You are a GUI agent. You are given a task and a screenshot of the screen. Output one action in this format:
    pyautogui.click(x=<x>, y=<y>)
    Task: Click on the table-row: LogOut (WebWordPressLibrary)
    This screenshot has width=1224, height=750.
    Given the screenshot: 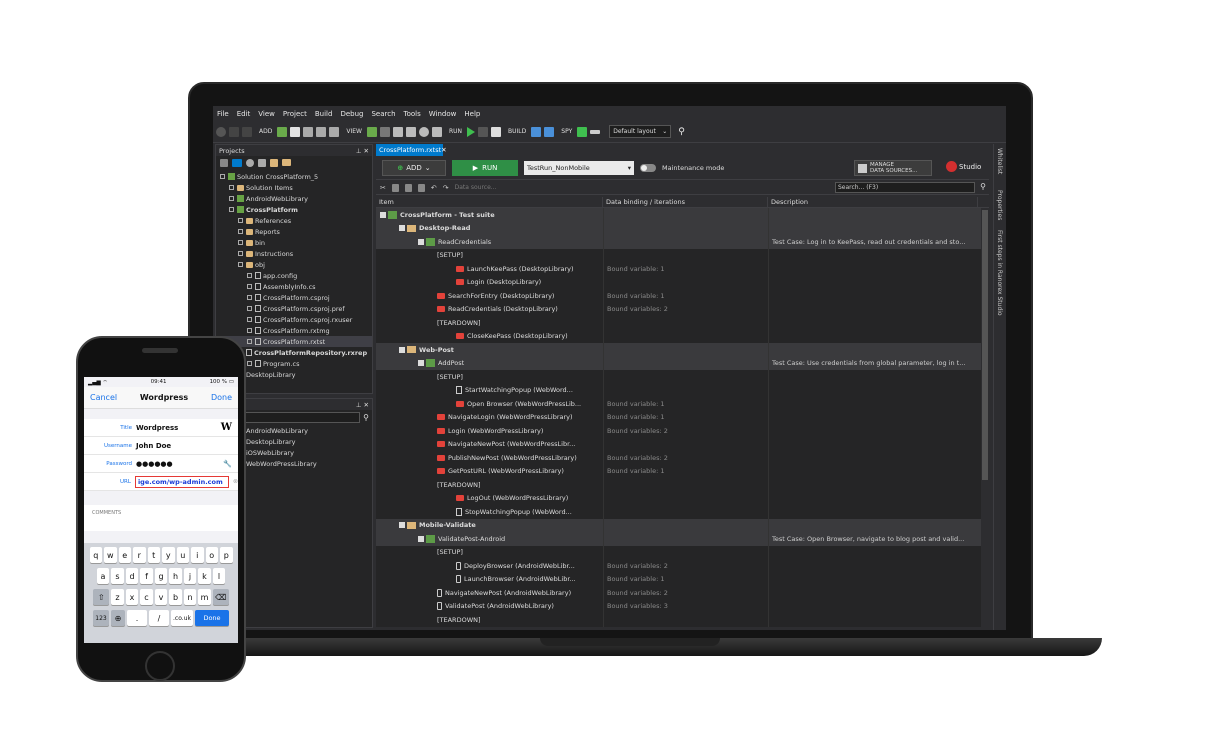 What is the action you would take?
    pyautogui.click(x=682, y=498)
    